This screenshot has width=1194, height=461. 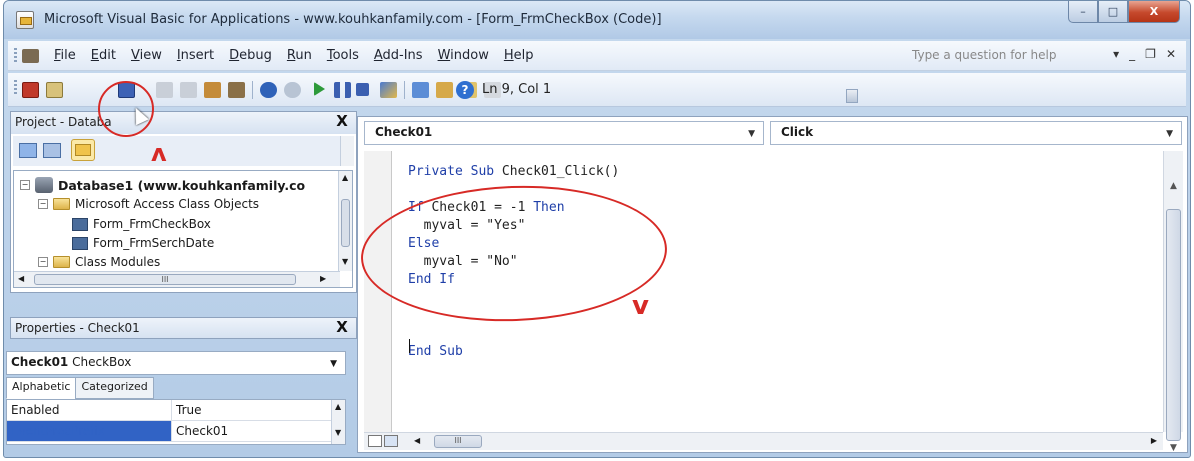 I want to click on tree-node-form-frmserchdate: Form_FrmSerchDate, so click(x=143, y=243).